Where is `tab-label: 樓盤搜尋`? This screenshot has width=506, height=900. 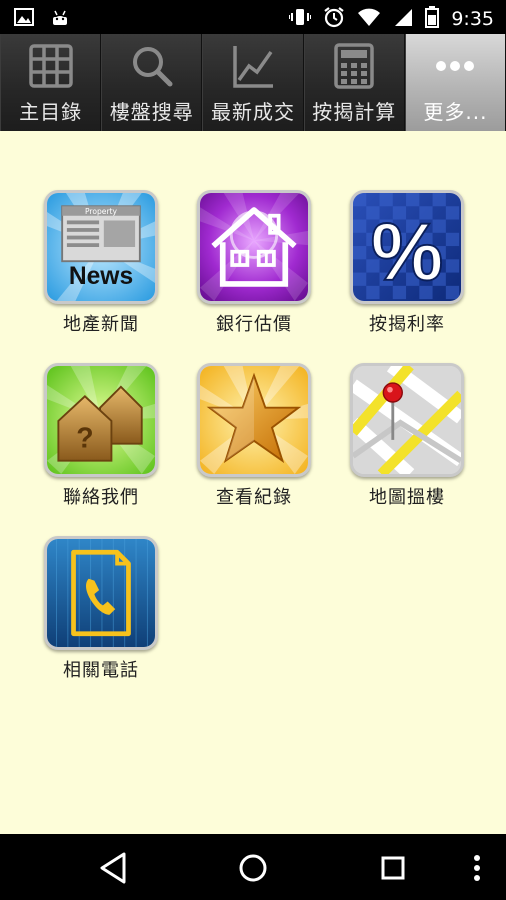 tab-label: 樓盤搜尋 is located at coordinates (151, 112).